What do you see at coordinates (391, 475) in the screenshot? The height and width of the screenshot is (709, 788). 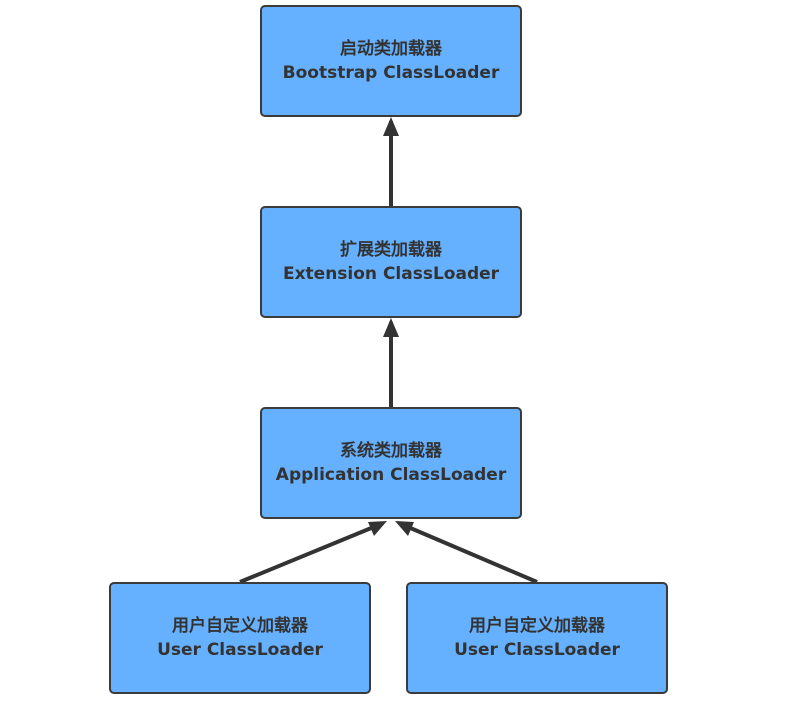 I see `node-subtitle: Application ClassLoader` at bounding box center [391, 475].